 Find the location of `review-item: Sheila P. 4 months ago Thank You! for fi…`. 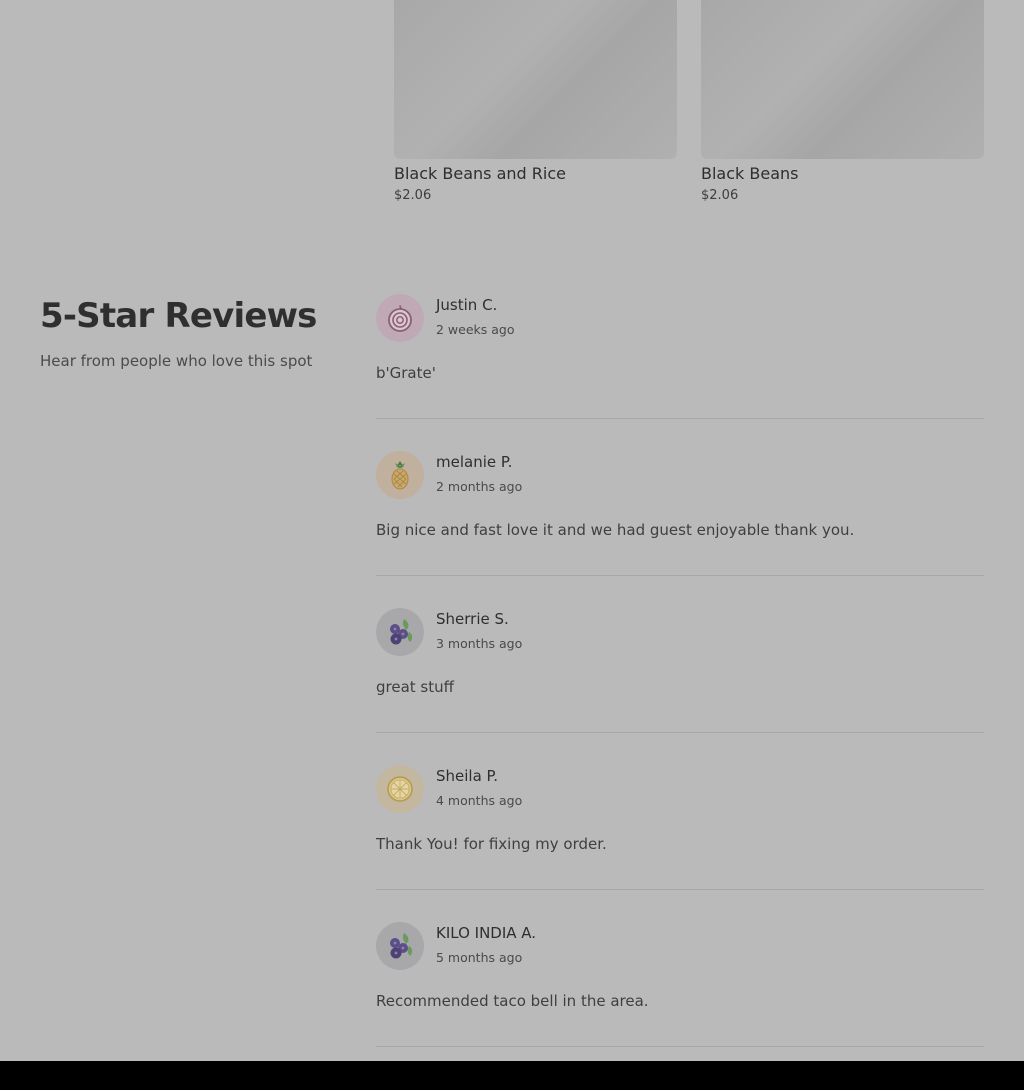

review-item: Sheila P. 4 months ago Thank You! for fi… is located at coordinates (680, 843).